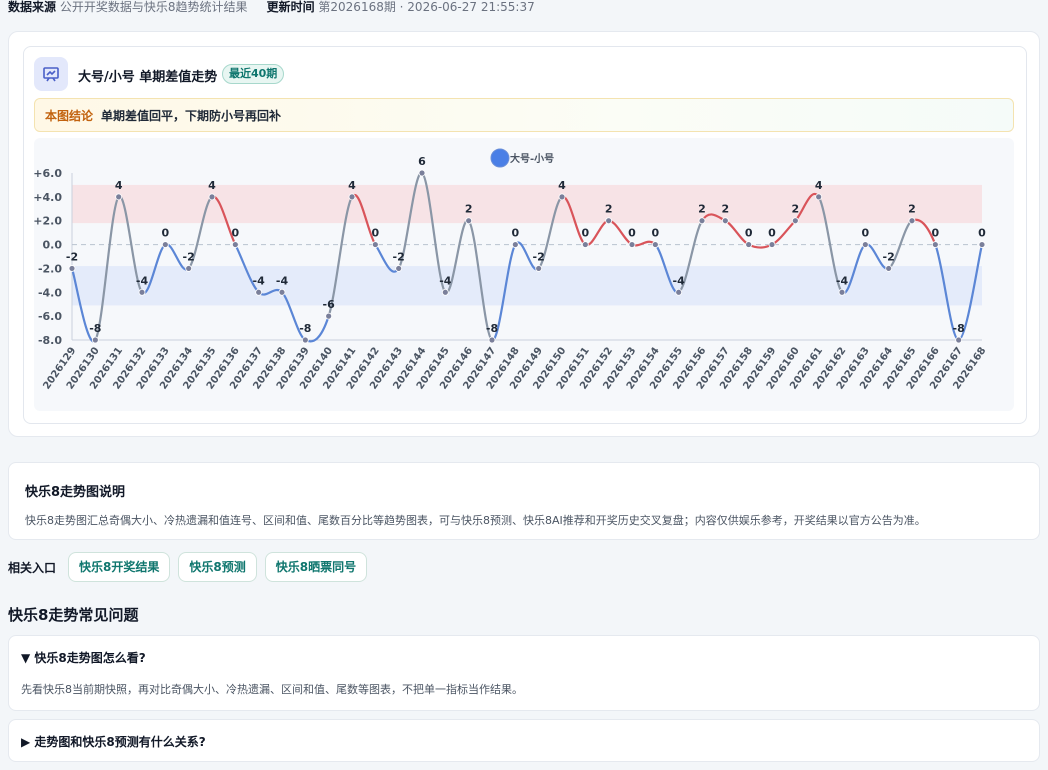 Image resolution: width=1048 pixels, height=770 pixels. I want to click on chart-title: 大号/小号 单期差值走势, so click(148, 77).